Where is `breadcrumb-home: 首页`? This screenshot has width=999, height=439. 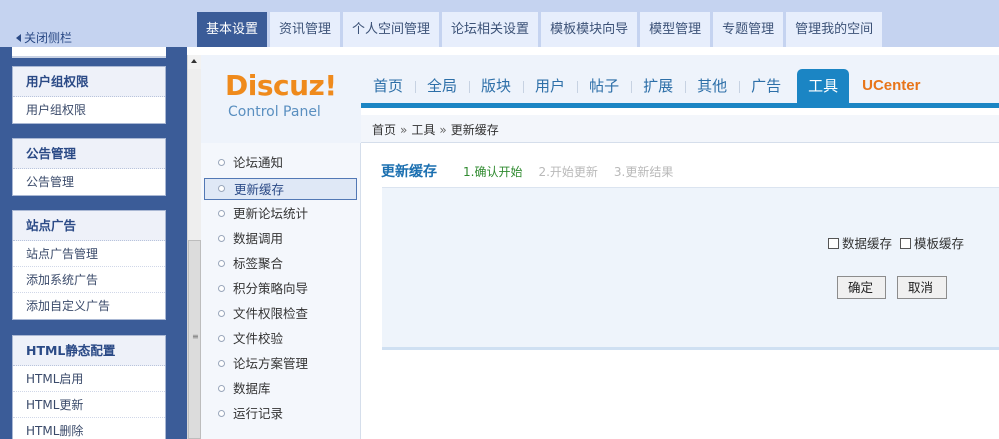
breadcrumb-home: 首页 is located at coordinates (384, 130).